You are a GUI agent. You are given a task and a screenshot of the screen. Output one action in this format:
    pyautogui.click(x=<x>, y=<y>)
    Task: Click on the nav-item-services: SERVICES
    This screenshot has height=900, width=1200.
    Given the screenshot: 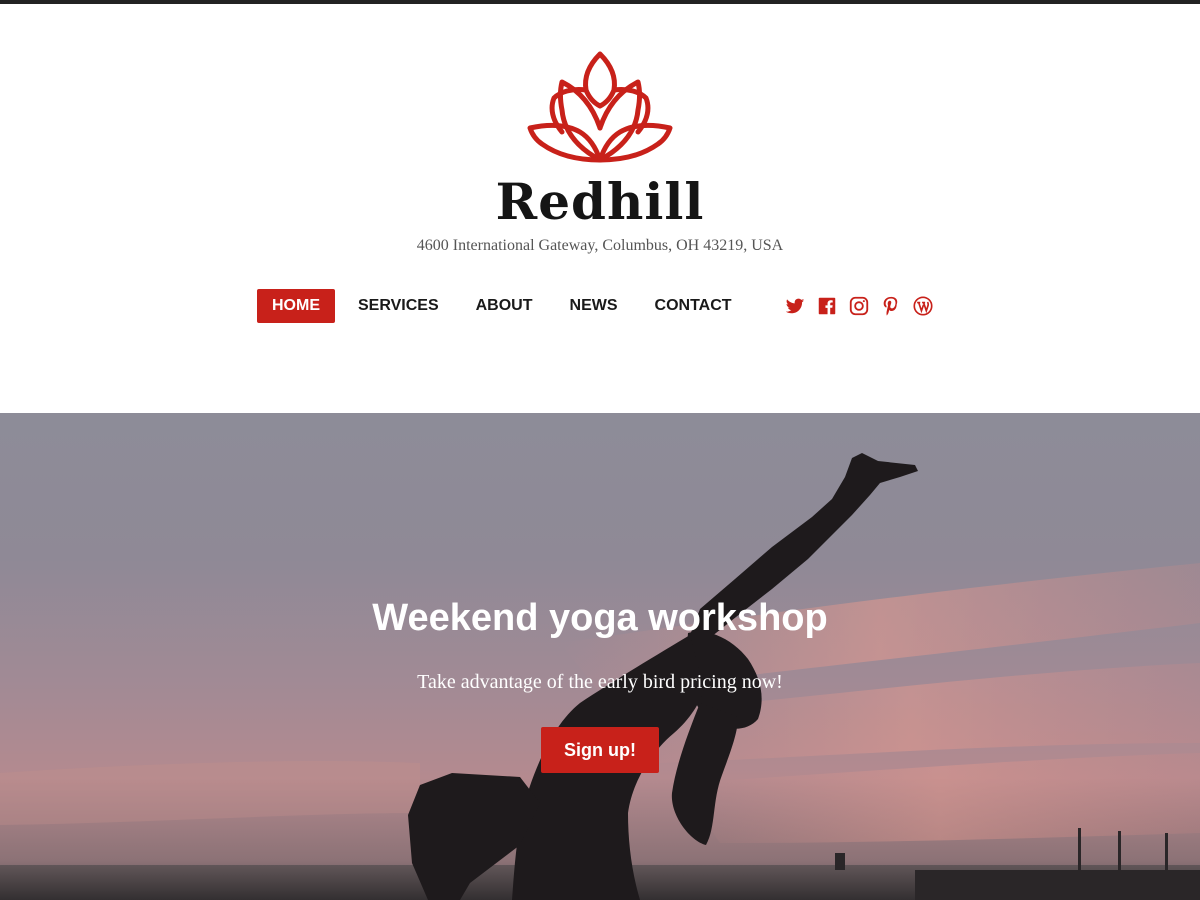 What is the action you would take?
    pyautogui.click(x=398, y=306)
    